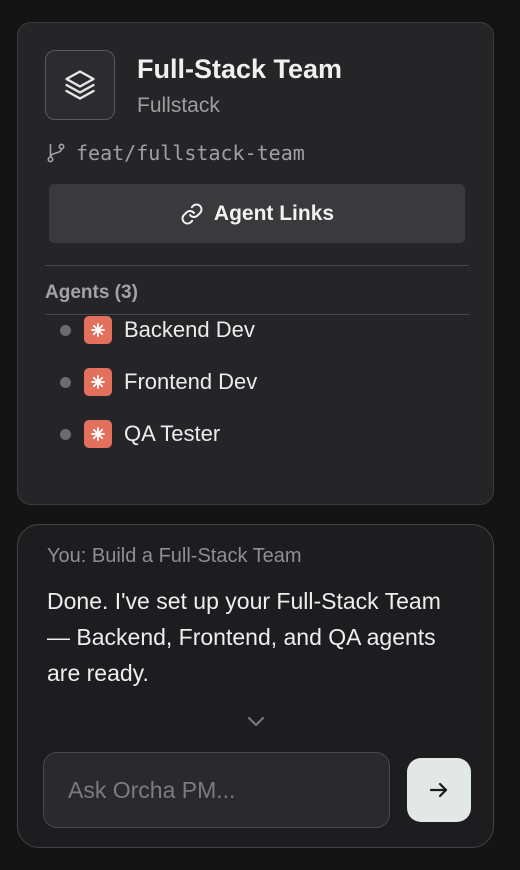 The height and width of the screenshot is (870, 520). What do you see at coordinates (191, 381) in the screenshot?
I see `agent-name: Frontend Dev` at bounding box center [191, 381].